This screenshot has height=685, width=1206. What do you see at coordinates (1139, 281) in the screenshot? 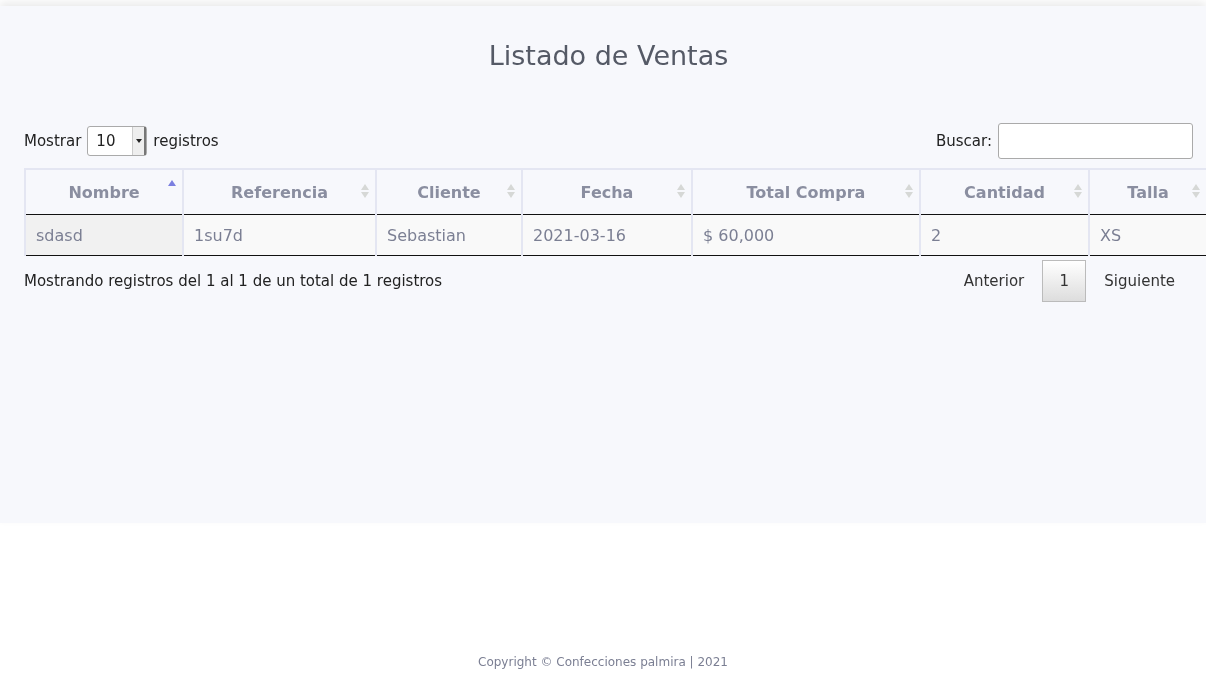
I see `next-link: Siguiente` at bounding box center [1139, 281].